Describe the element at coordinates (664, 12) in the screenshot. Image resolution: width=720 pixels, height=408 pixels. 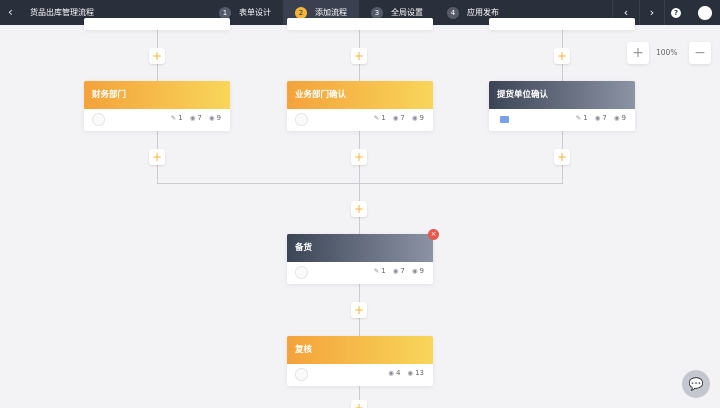
I see `divider` at that location.